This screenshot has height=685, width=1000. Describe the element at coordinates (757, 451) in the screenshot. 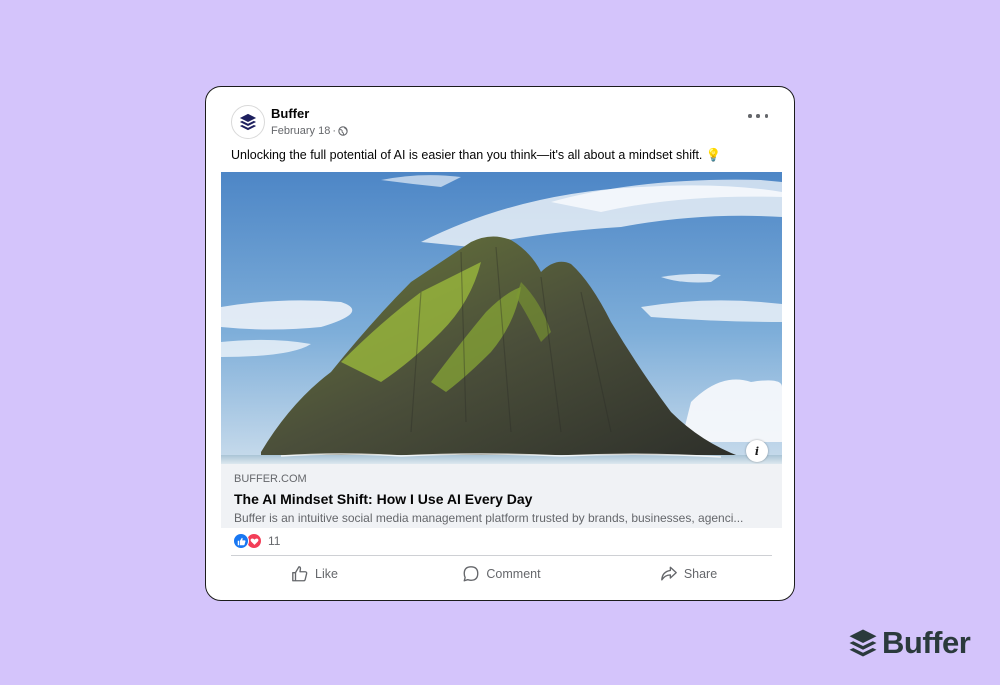

I see `info-icon: i` at that location.